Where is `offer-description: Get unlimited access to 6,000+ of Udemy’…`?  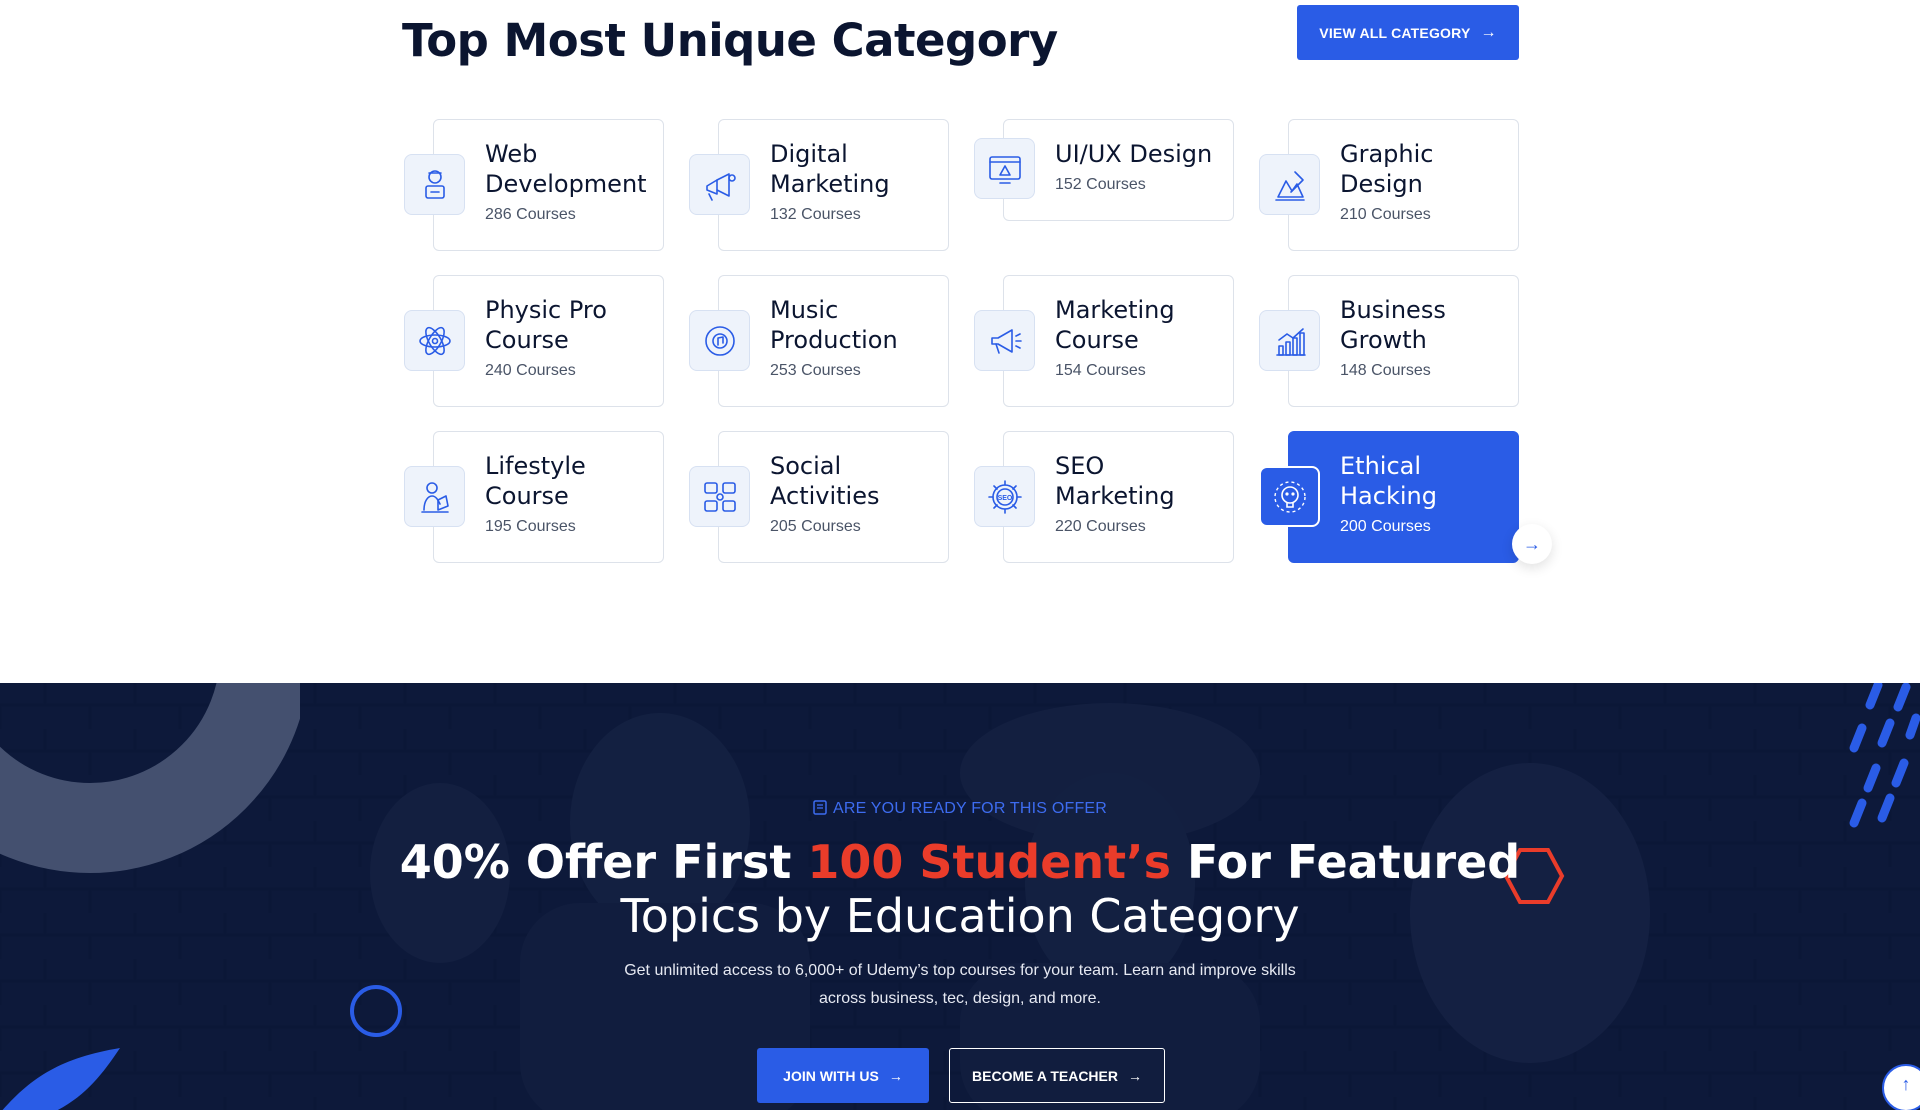 offer-description: Get unlimited access to 6,000+ of Udemy’… is located at coordinates (960, 984).